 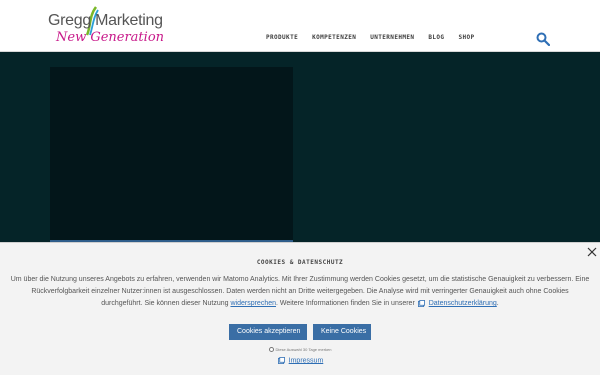 I want to click on privacy-link: Datenschutzerklärung, so click(x=463, y=303).